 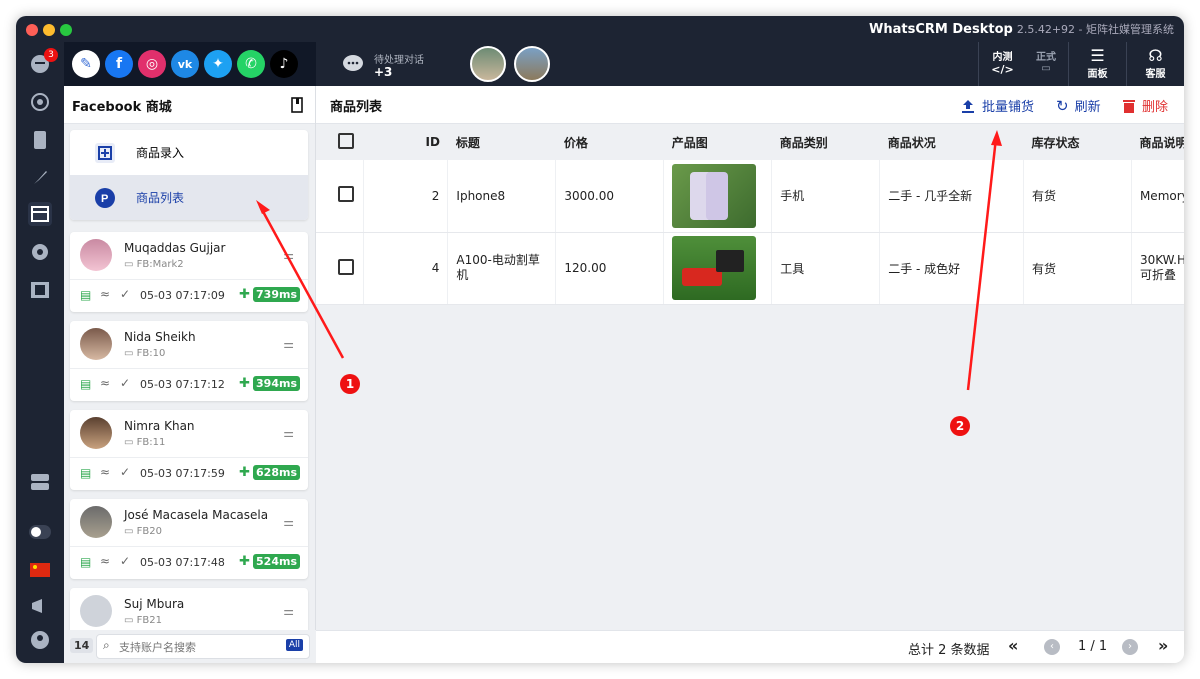 What do you see at coordinates (997, 105) in the screenshot?
I see `bulk-listing-button: 批量铺货` at bounding box center [997, 105].